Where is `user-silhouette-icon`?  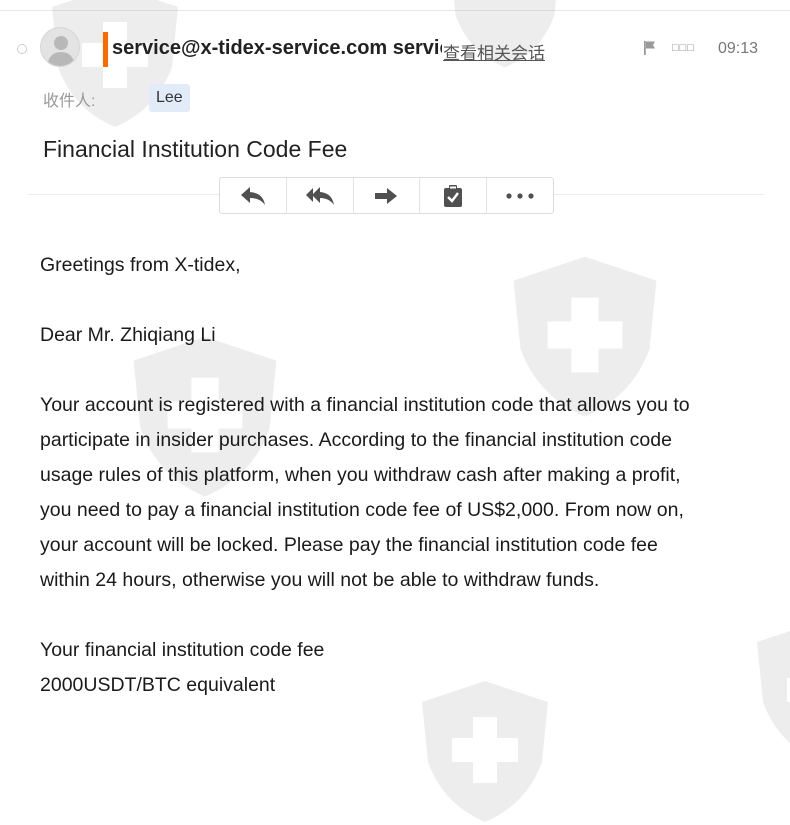 user-silhouette-icon is located at coordinates (61, 51).